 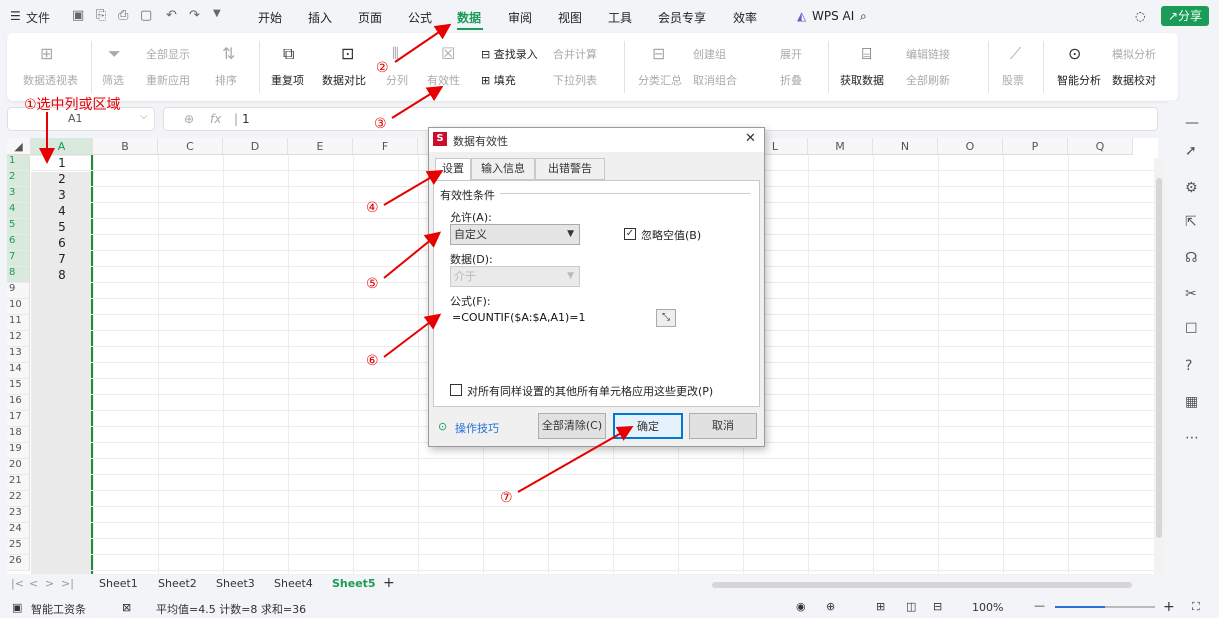 I want to click on annotation-step-4: ④, so click(x=372, y=208).